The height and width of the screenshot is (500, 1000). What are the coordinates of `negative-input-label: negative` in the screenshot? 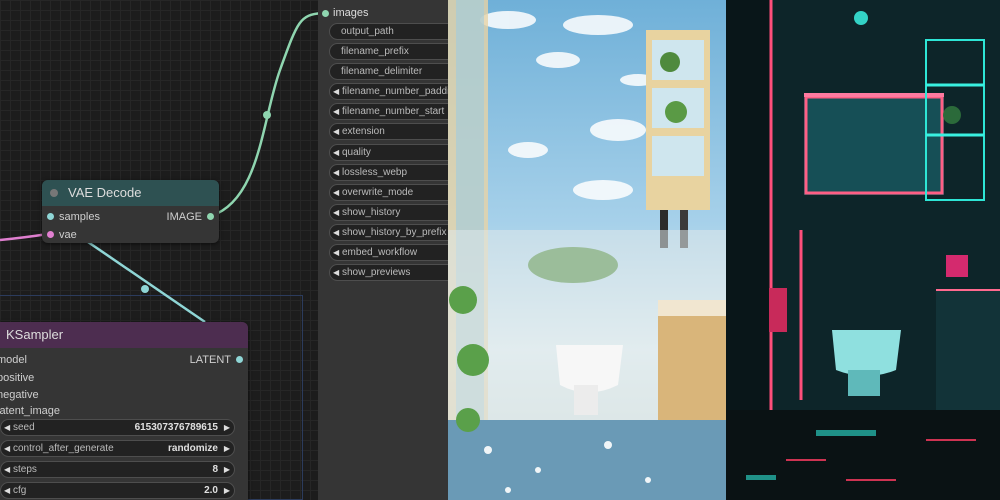 It's located at (19, 395).